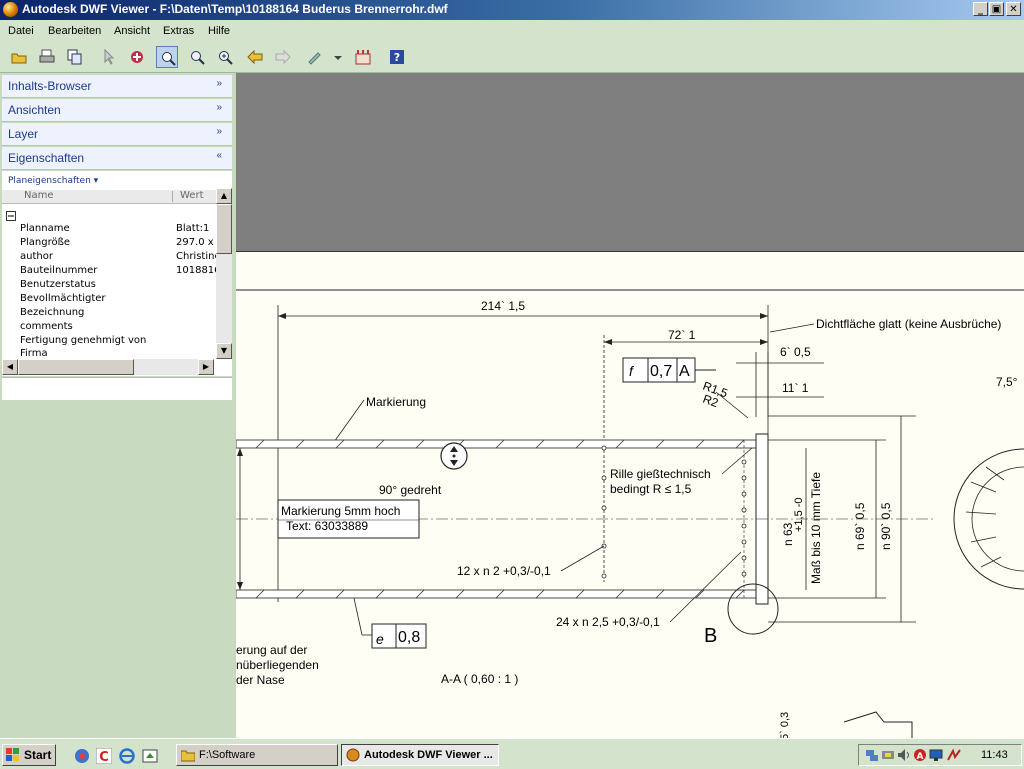 The height and width of the screenshot is (769, 1024). I want to click on tol-08: 0,8, so click(409, 637).